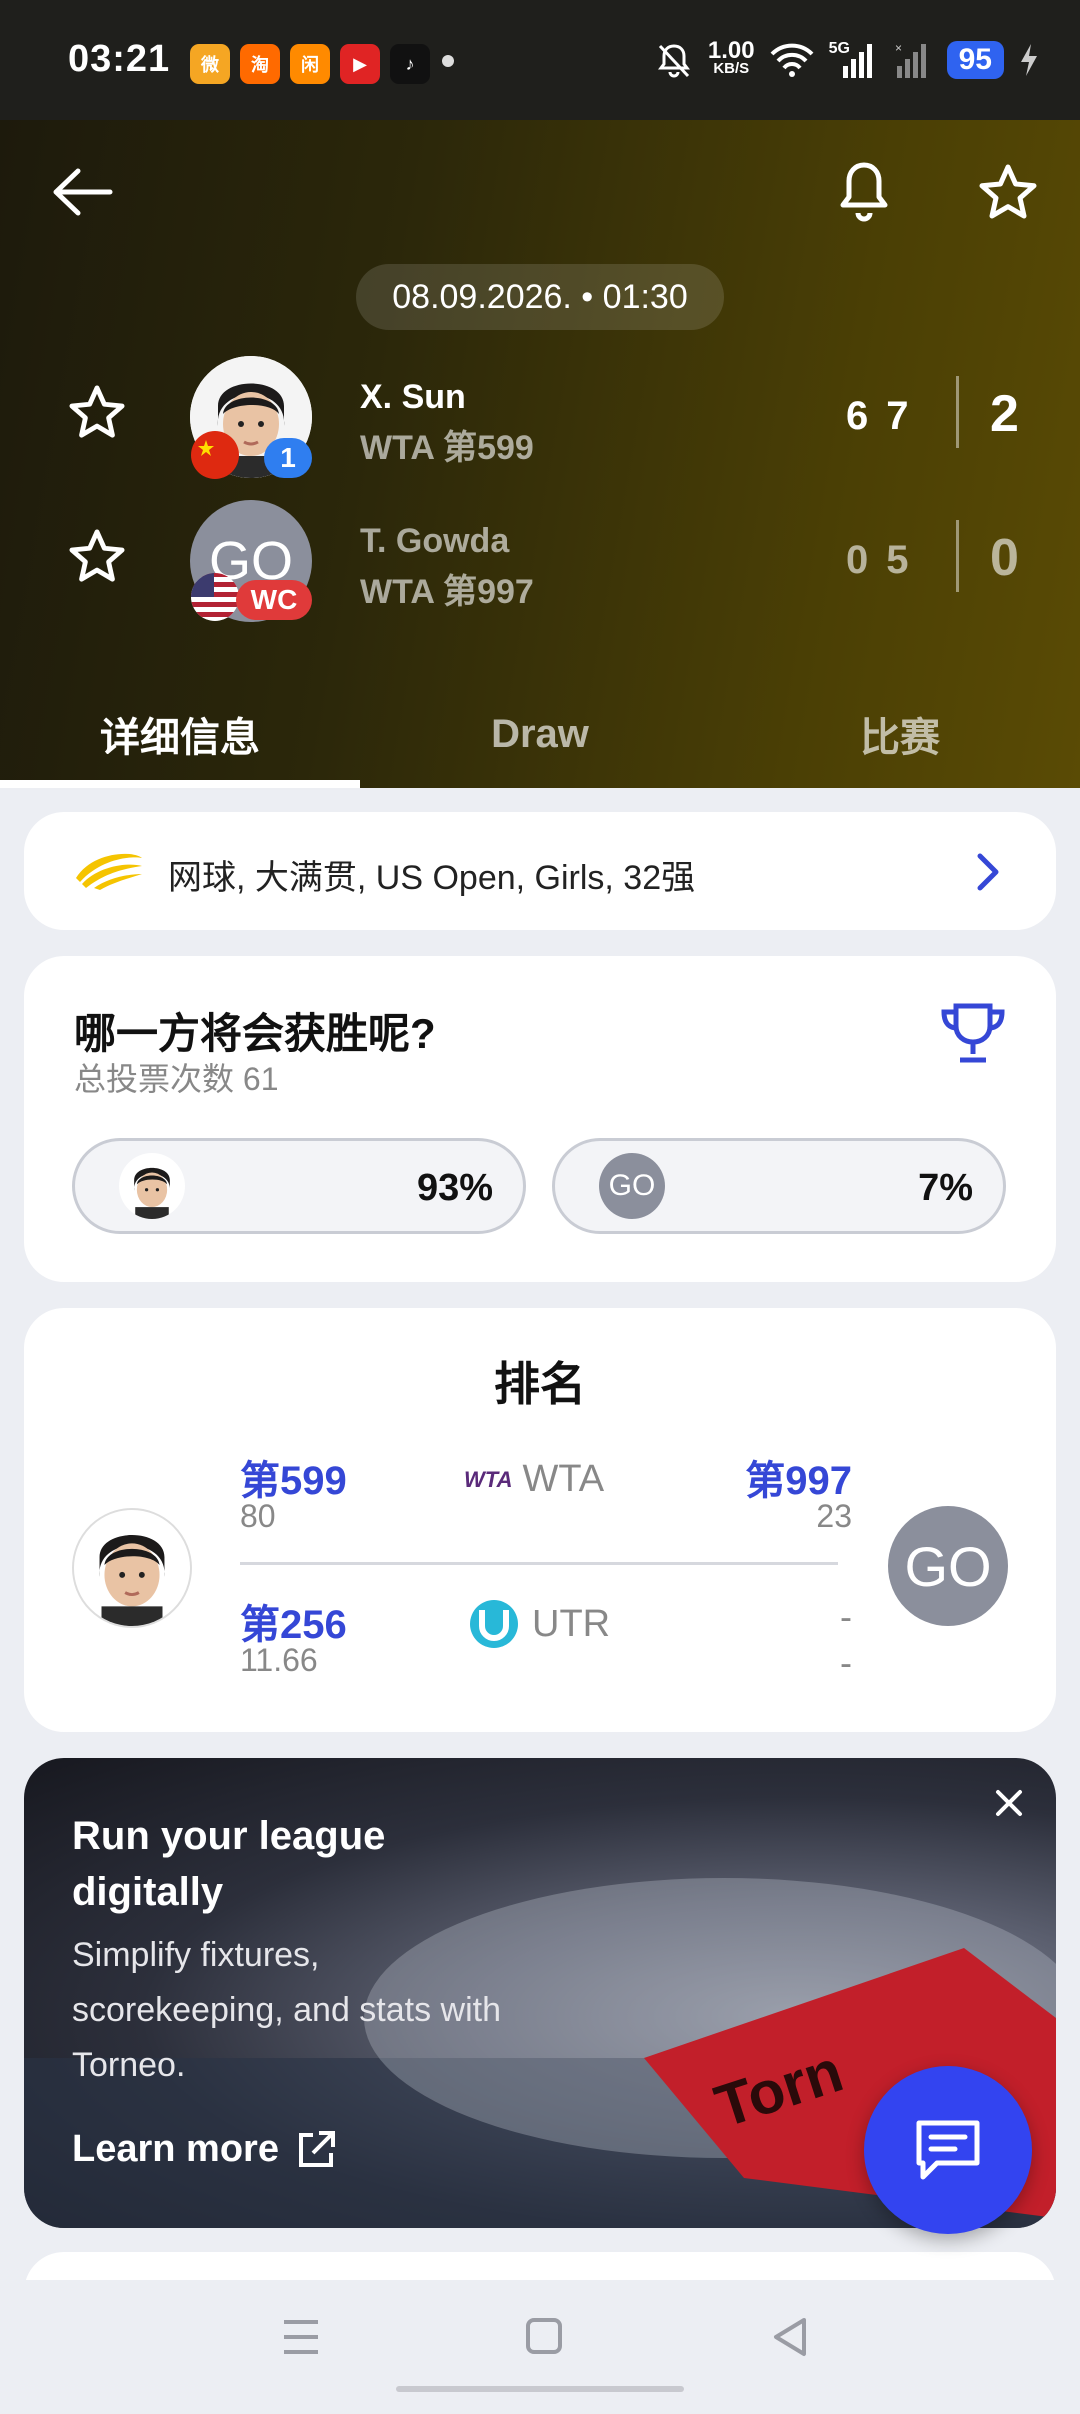 Image resolution: width=1080 pixels, height=2414 pixels. I want to click on player-row-home: 1 X. Sun WTA 第599 67 2, so click(540, 421).